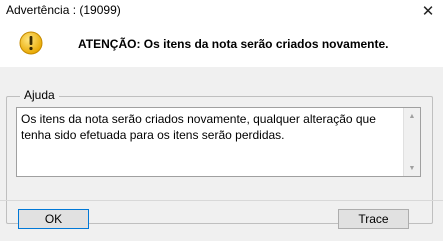 The width and height of the screenshot is (443, 241). I want to click on title-bar: Advertência : (19099) ✕, so click(221, 11).